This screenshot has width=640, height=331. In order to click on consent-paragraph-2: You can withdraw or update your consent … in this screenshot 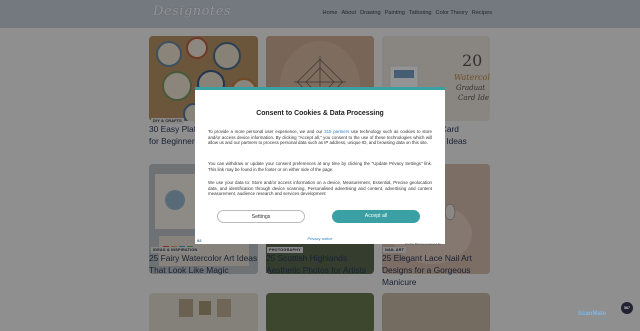, I will do `click(320, 166)`.